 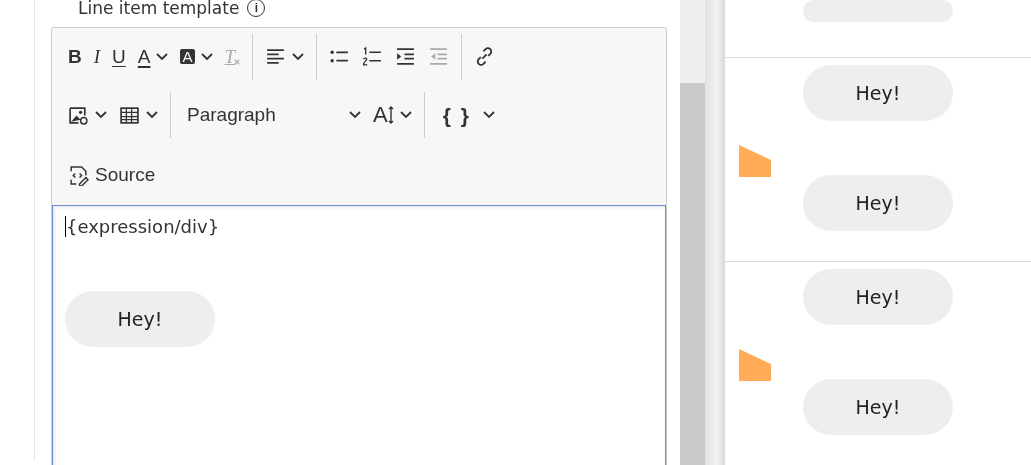 What do you see at coordinates (272, 115) in the screenshot?
I see `heading-button: Paragraph` at bounding box center [272, 115].